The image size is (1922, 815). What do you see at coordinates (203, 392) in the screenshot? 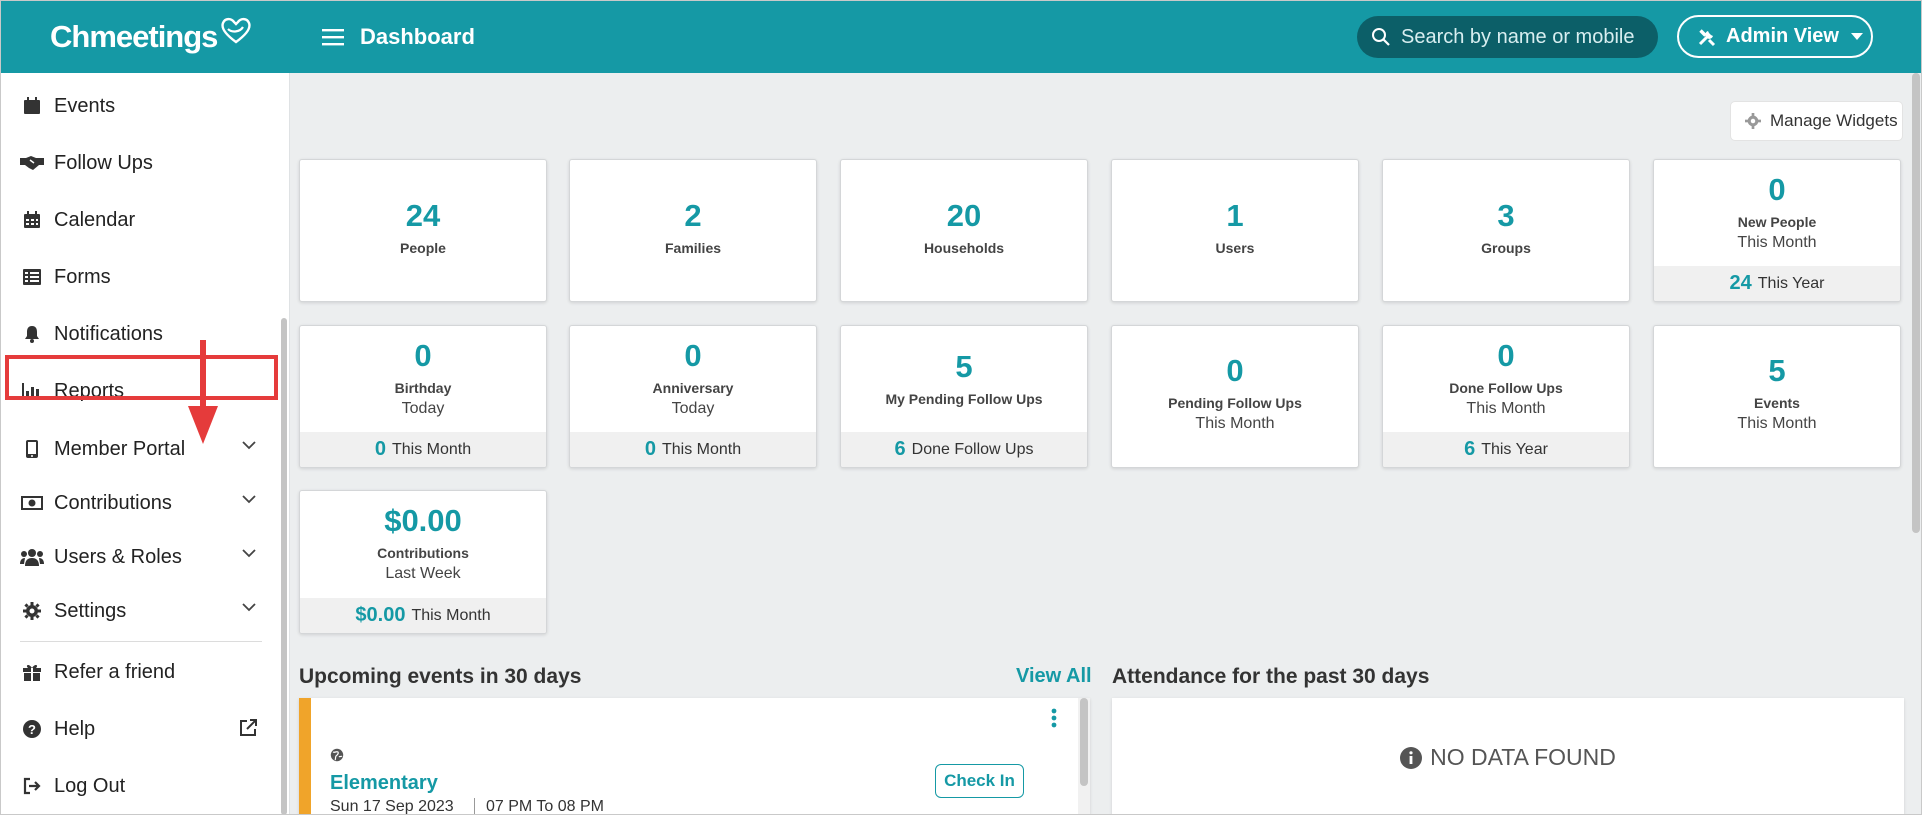
I see `red-arrow-annotation` at bounding box center [203, 392].